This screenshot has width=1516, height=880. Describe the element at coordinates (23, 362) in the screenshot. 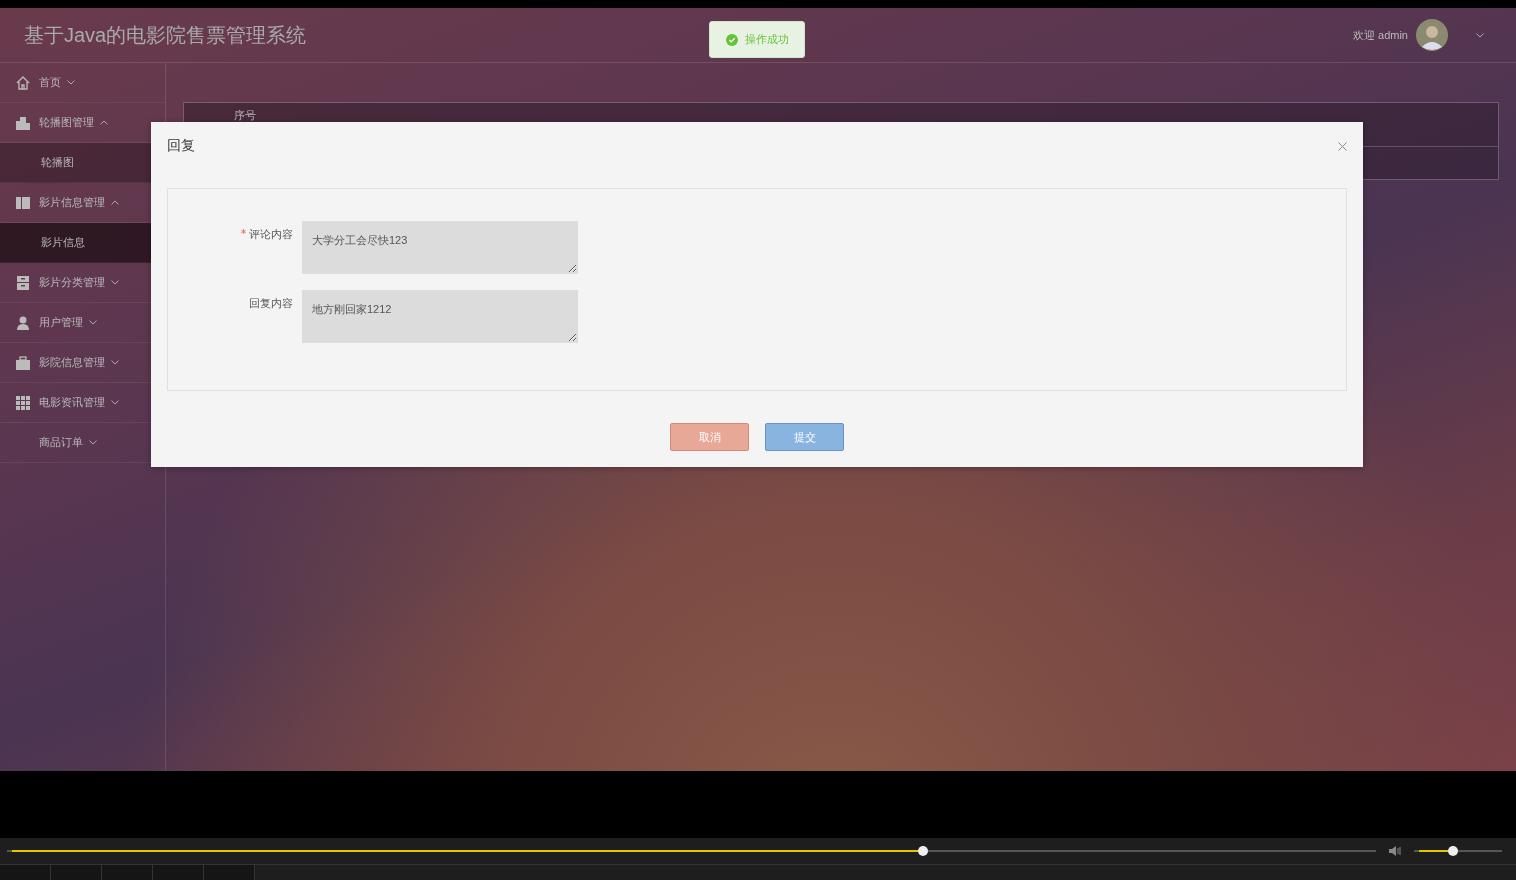

I see `briefcase-icon` at that location.